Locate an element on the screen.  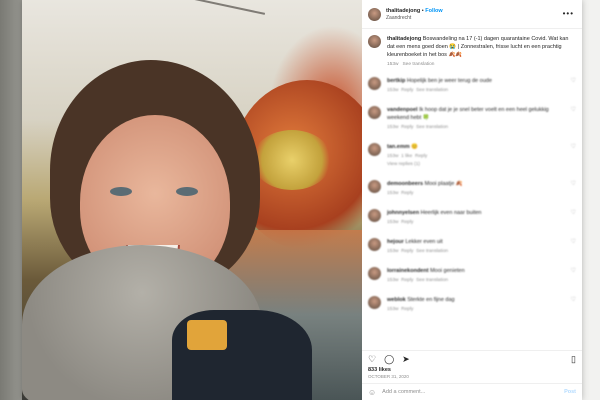
post-button: Post is located at coordinates (570, 392).